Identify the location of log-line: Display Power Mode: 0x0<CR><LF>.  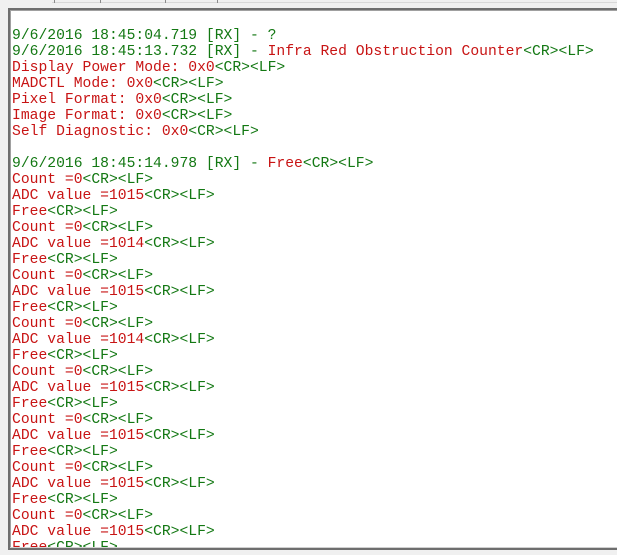
(303, 68).